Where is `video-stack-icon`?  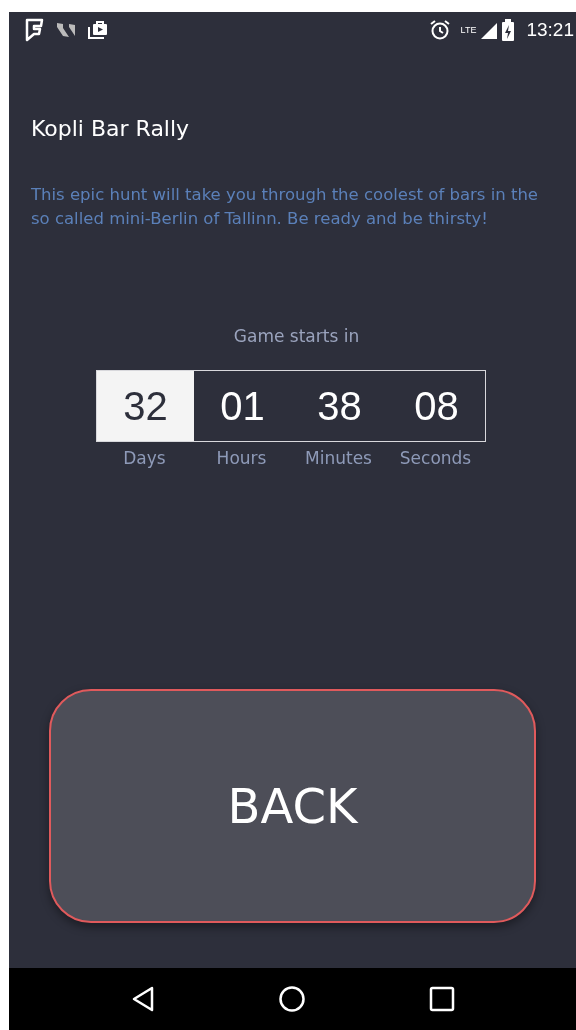 video-stack-icon is located at coordinates (98, 30).